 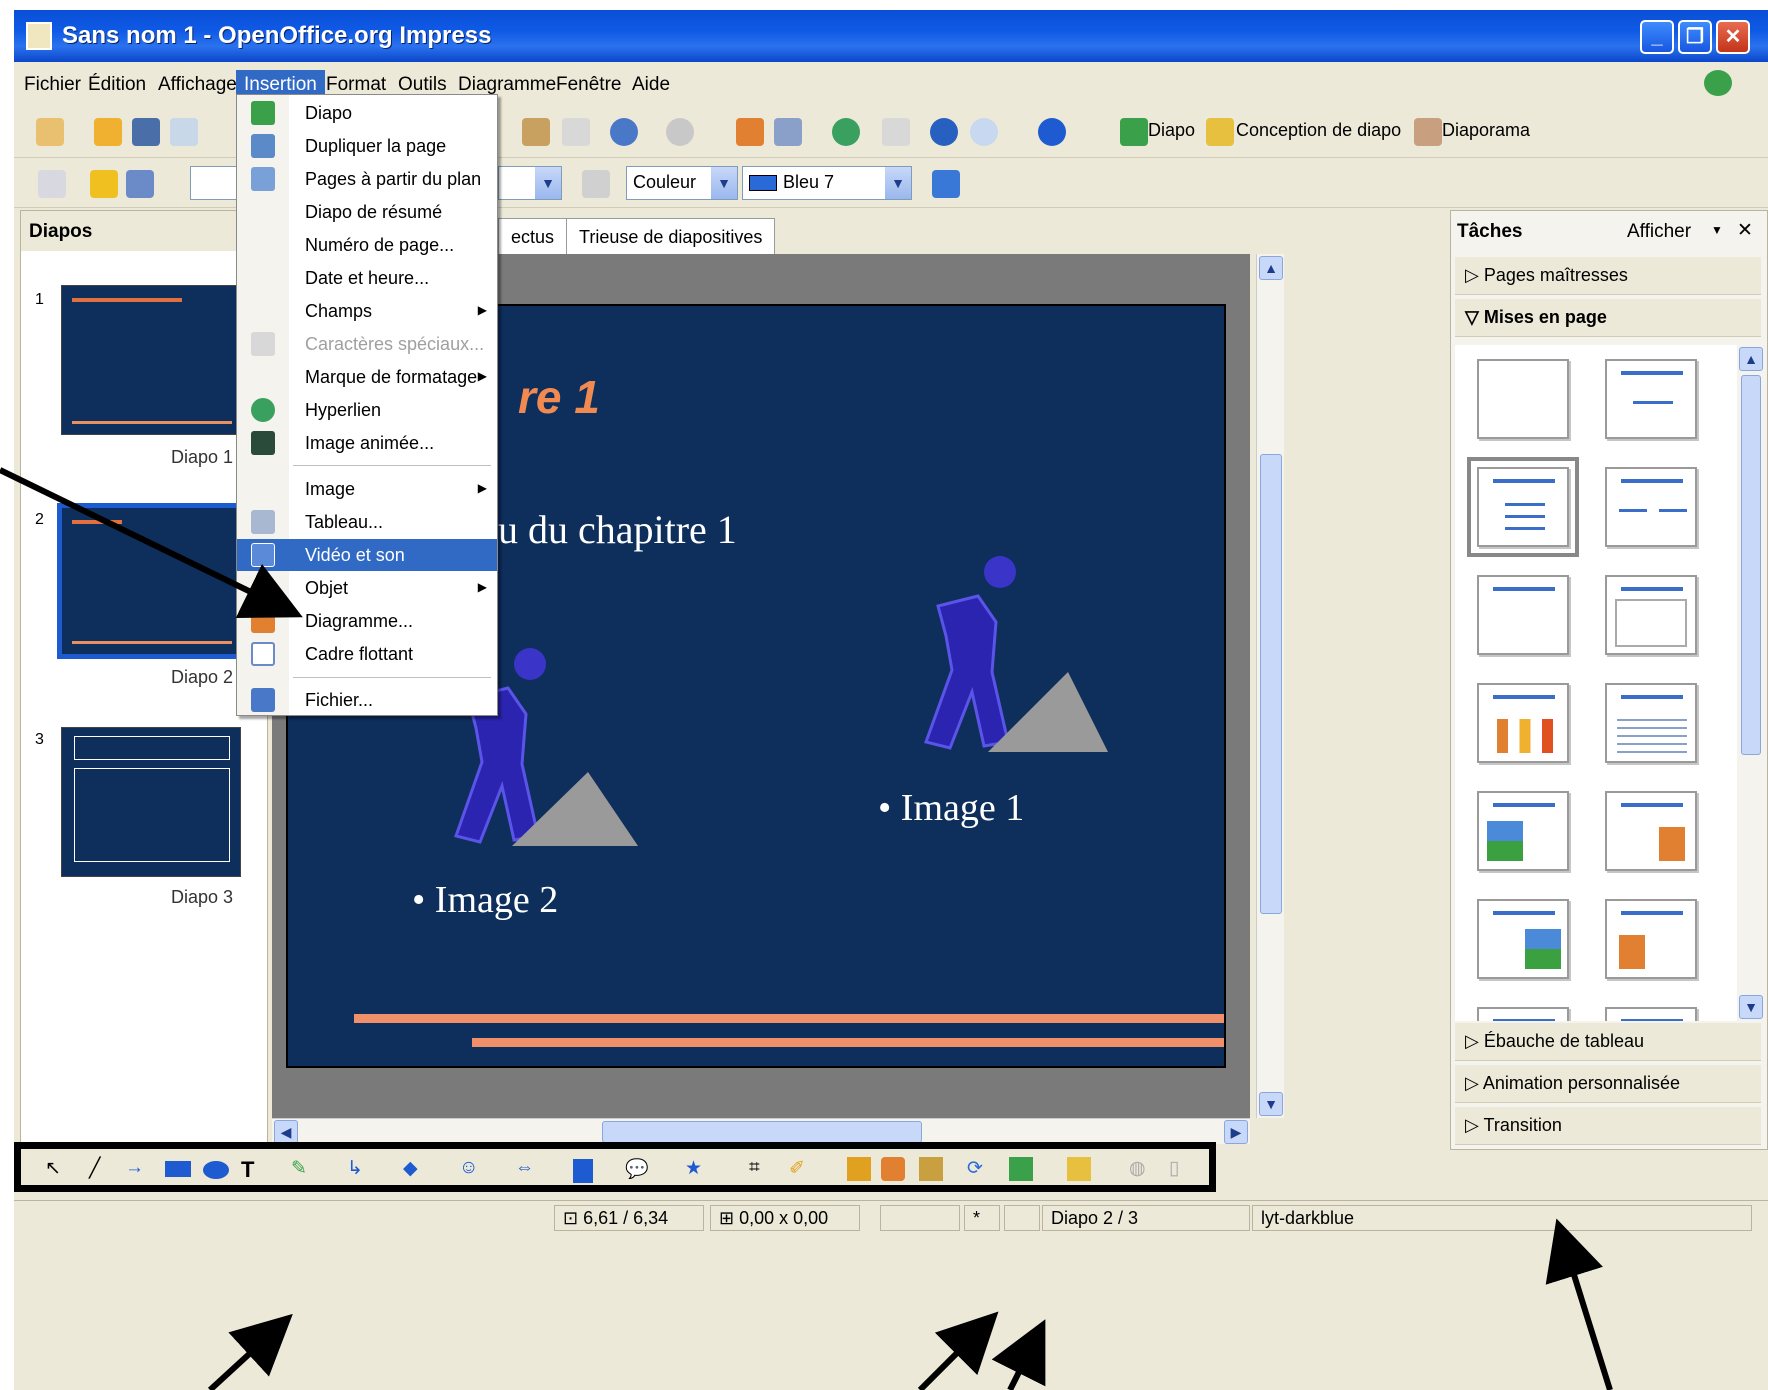 I want to click on menu-item-object: Objet ▶, so click(x=367, y=588).